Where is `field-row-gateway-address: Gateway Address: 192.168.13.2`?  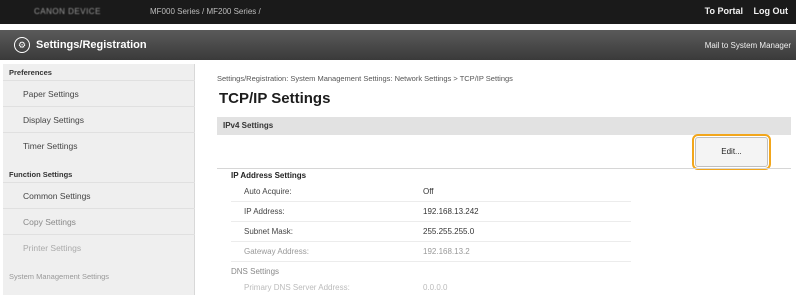 field-row-gateway-address: Gateway Address: 192.168.13.2 is located at coordinates (431, 252).